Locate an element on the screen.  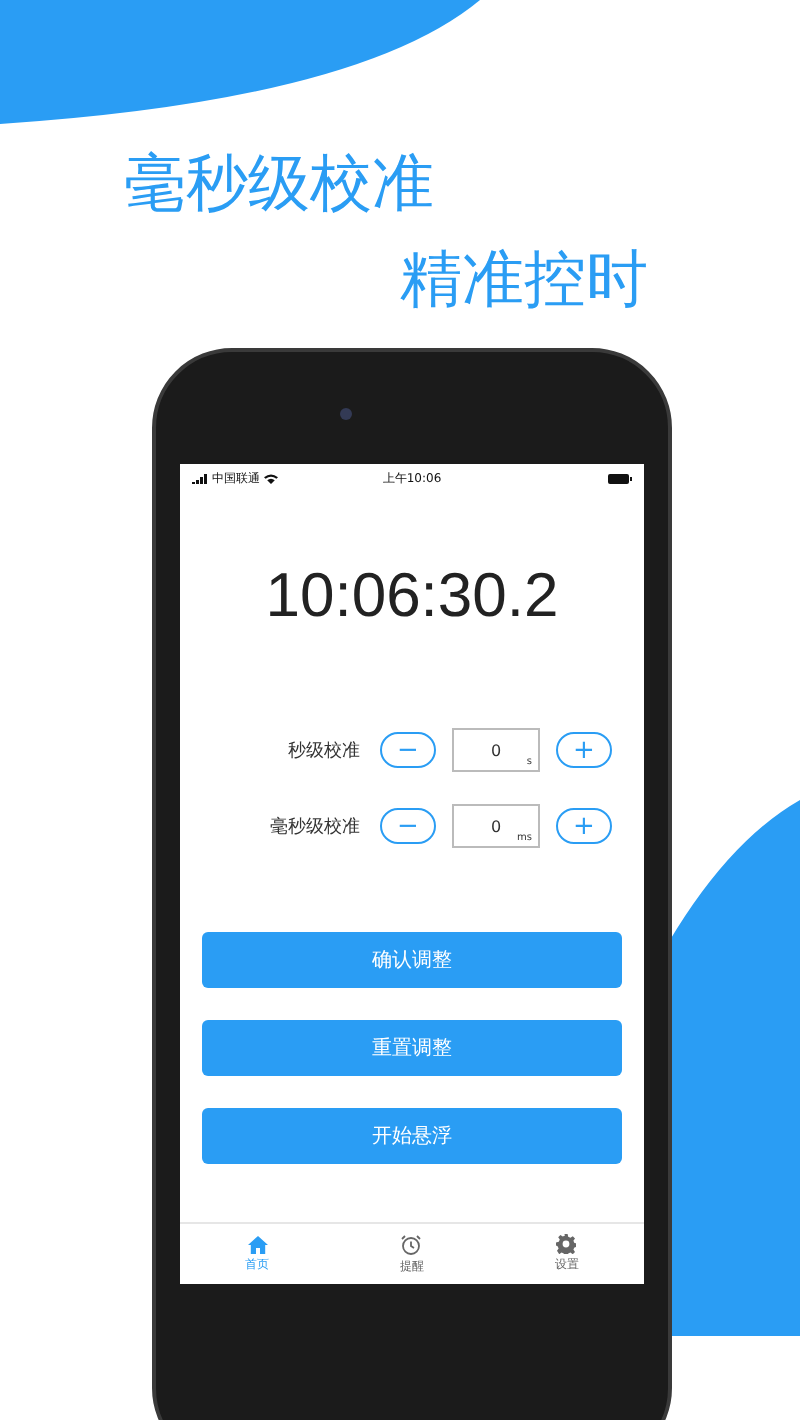
home-icon is located at coordinates (257, 1244).